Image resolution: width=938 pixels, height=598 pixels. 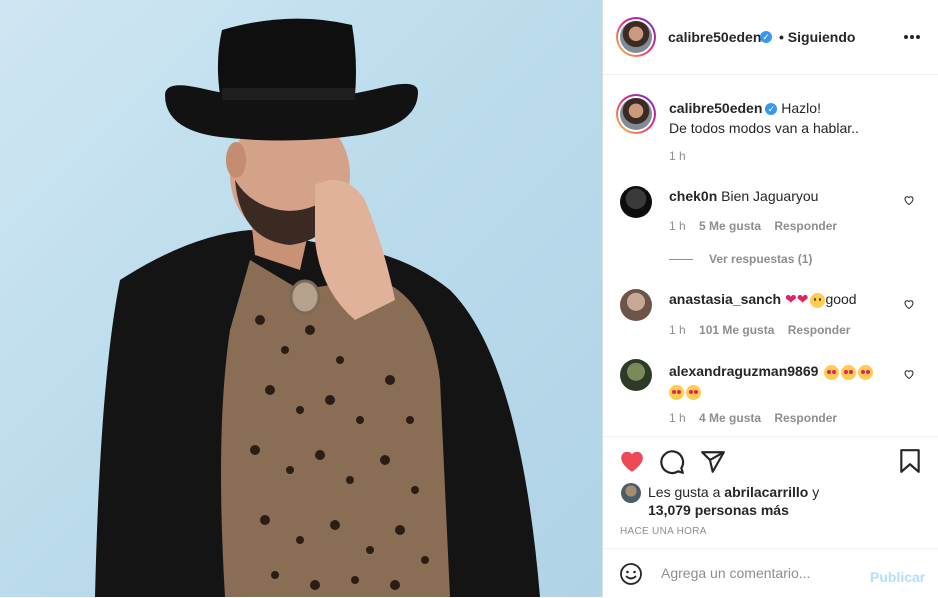 I want to click on comment-username: anastasia_sanch, so click(x=725, y=299).